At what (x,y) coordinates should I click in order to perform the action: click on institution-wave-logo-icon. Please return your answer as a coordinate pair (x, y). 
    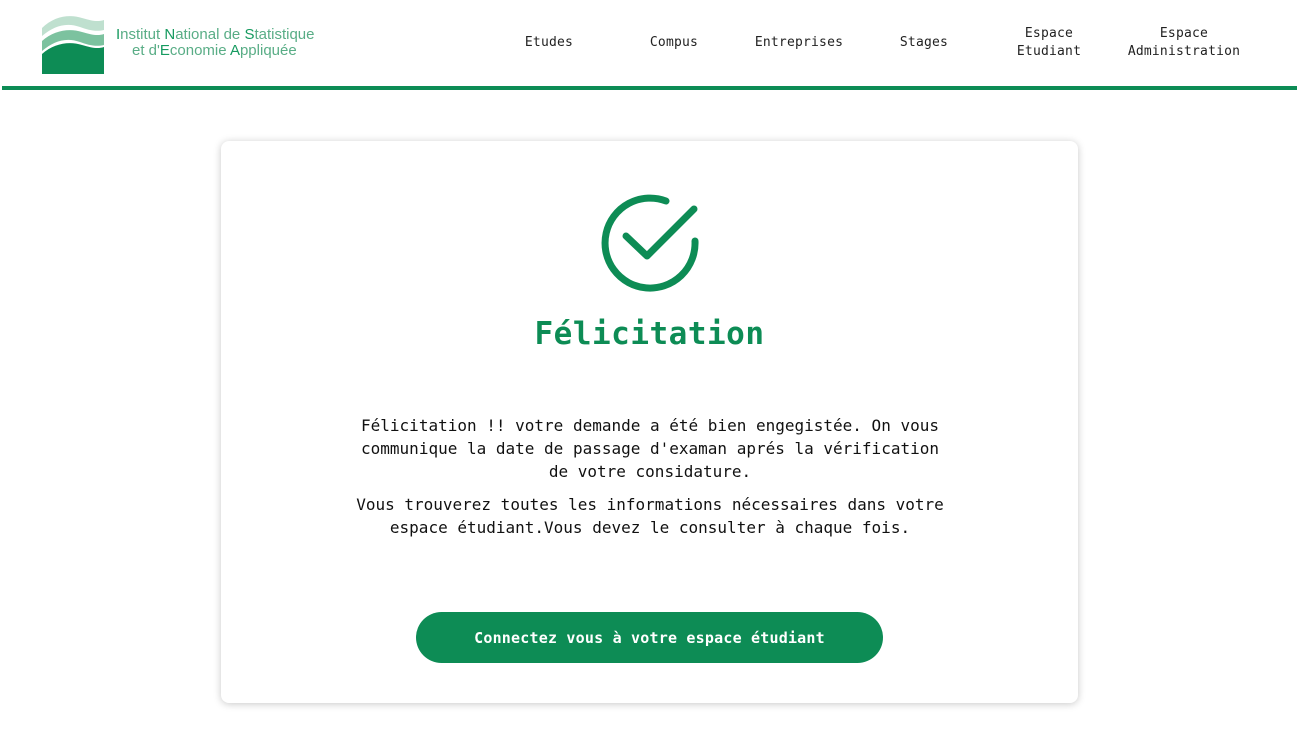
    Looking at the image, I should click on (73, 45).